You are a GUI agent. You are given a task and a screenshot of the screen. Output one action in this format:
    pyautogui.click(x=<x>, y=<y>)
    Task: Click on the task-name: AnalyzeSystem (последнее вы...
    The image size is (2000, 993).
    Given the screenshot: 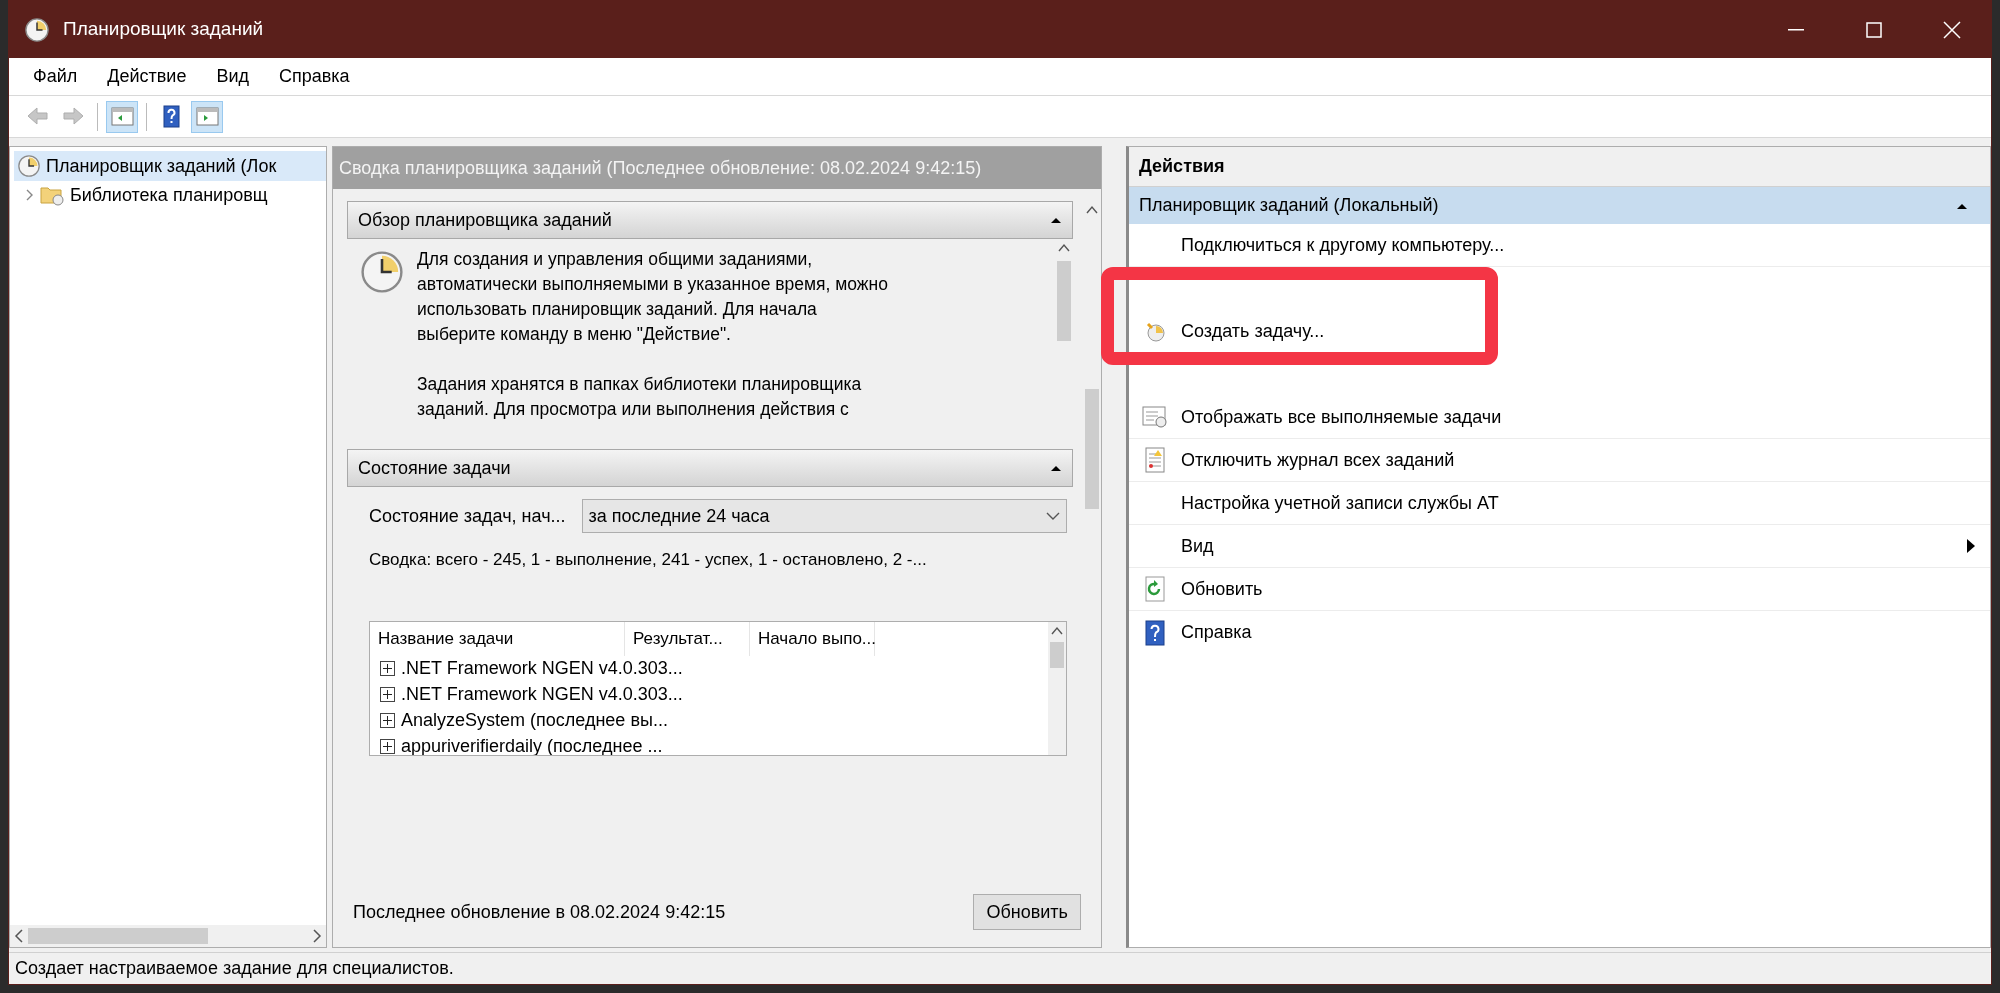 What is the action you would take?
    pyautogui.click(x=534, y=720)
    